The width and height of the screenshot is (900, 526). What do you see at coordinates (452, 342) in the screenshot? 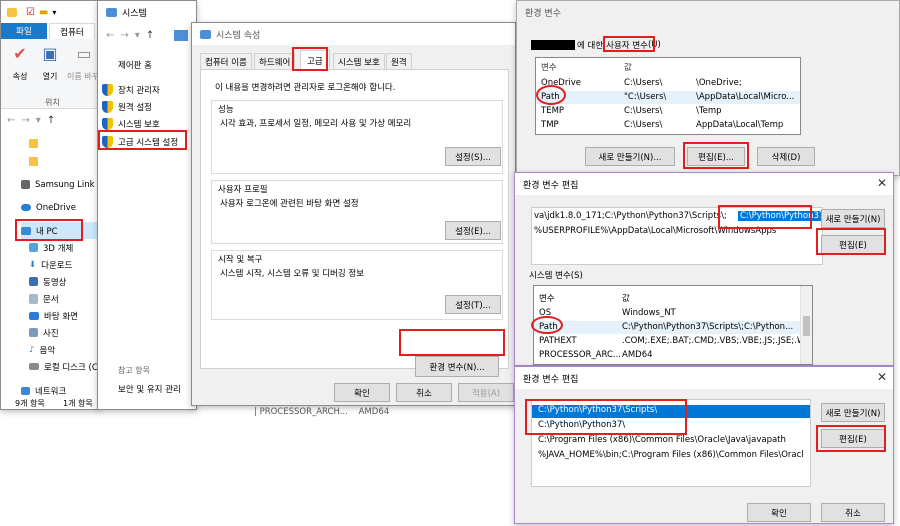
I see `highlight-env-button` at bounding box center [452, 342].